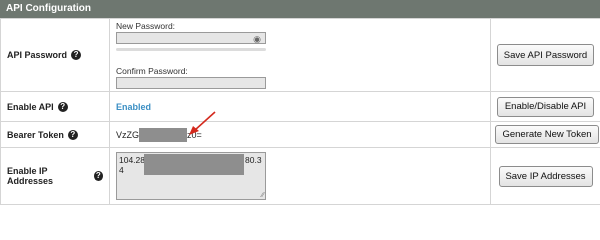 The width and height of the screenshot is (600, 240). Describe the element at coordinates (547, 134) in the screenshot. I see `generate-new-token-button: Generate New Token` at that location.